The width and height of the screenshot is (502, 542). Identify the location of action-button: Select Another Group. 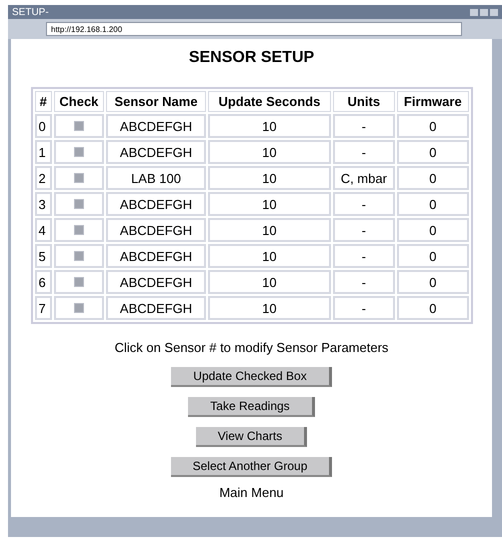
(251, 467).